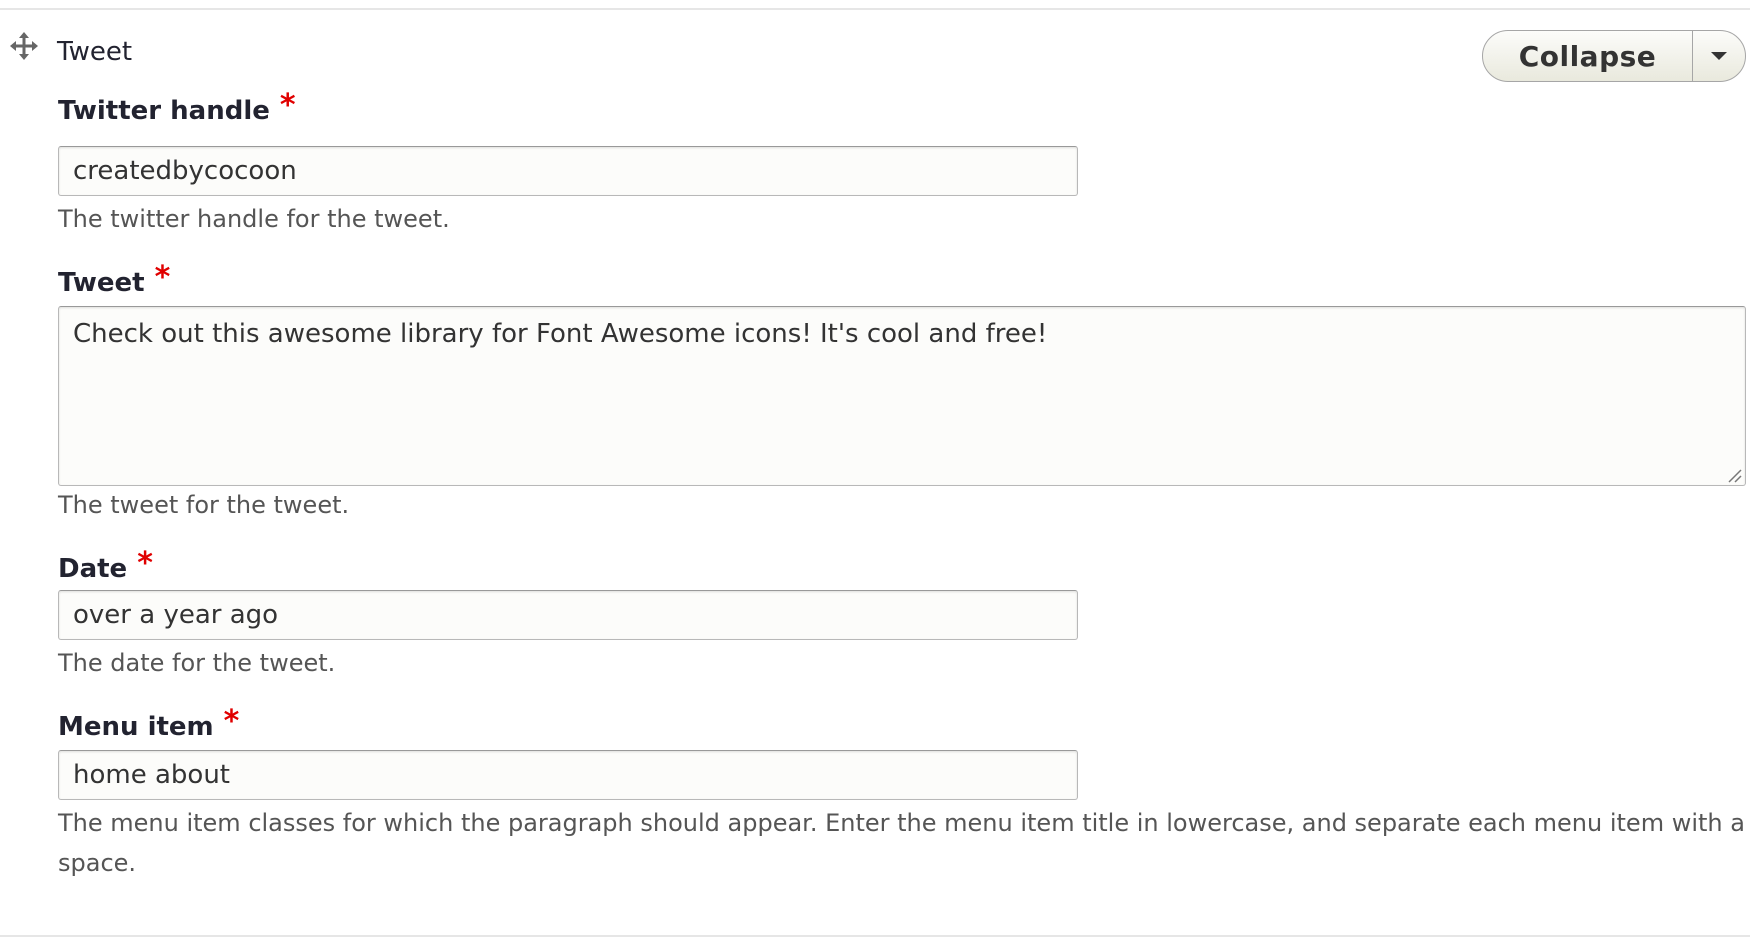  What do you see at coordinates (568, 171) in the screenshot?
I see `twitter-handle-input` at bounding box center [568, 171].